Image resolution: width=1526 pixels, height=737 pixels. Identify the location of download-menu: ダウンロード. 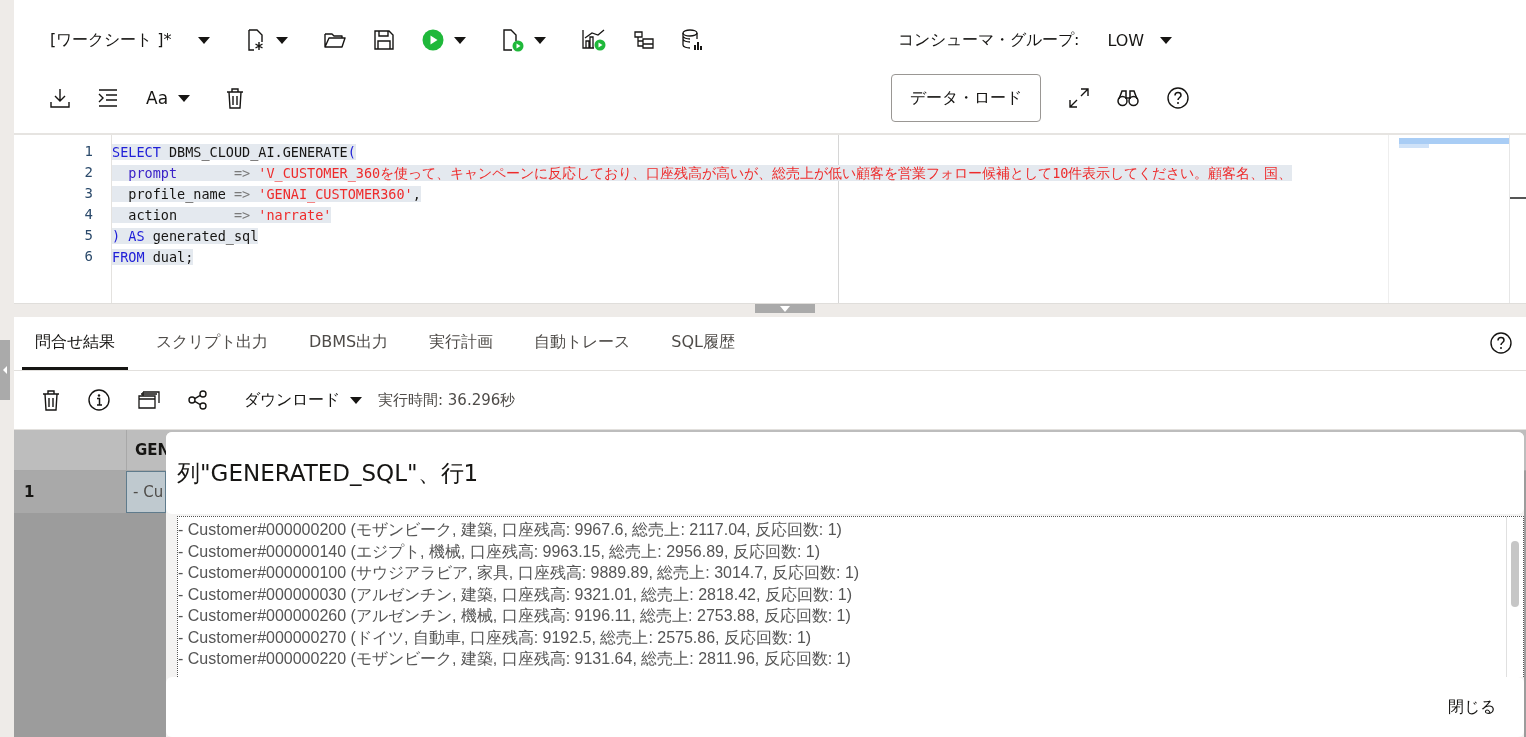
(292, 400).